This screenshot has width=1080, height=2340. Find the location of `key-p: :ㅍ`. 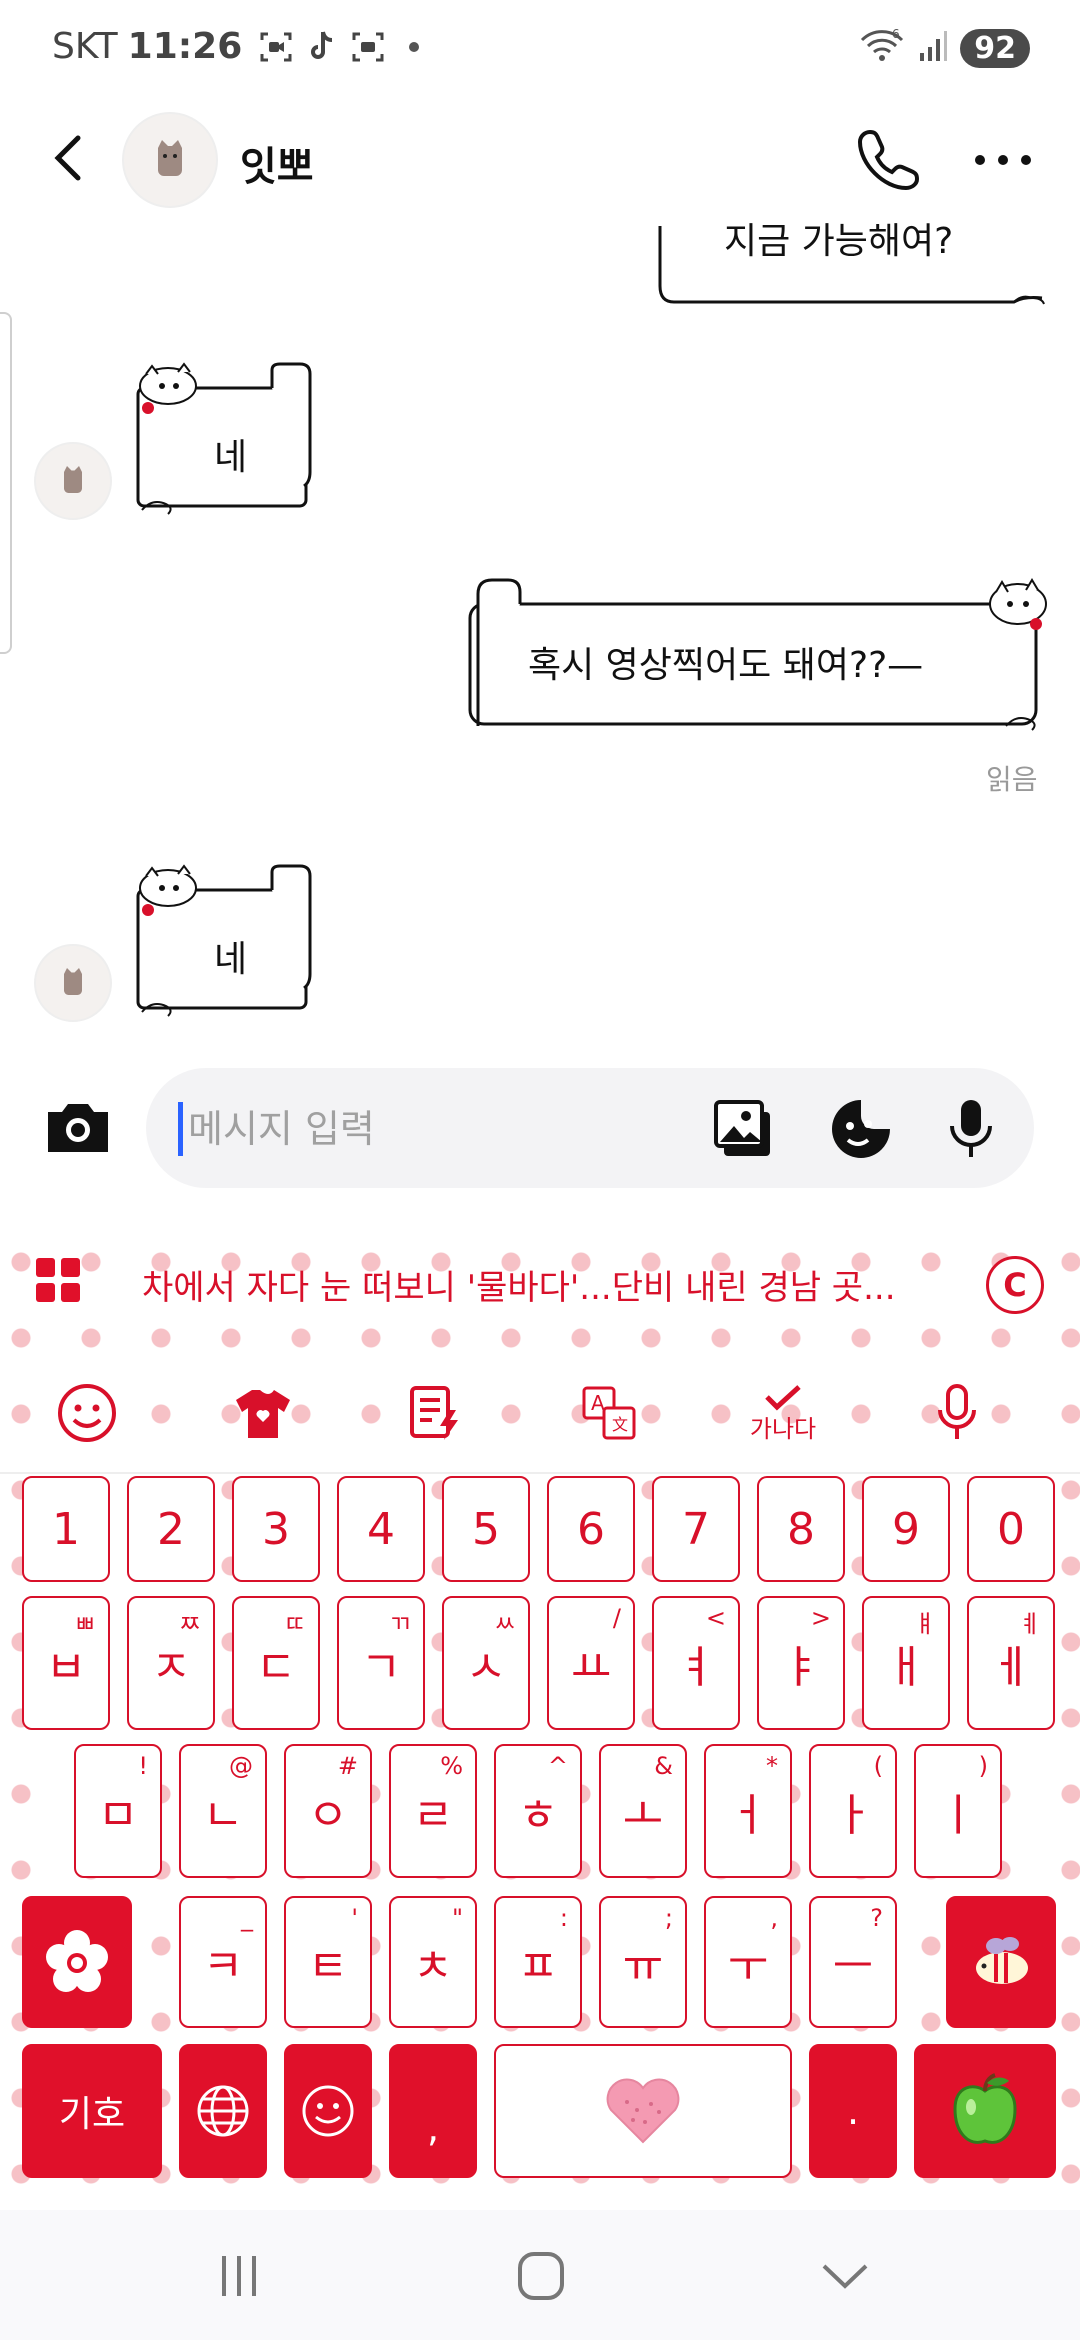

key-p: :ㅍ is located at coordinates (538, 1962).